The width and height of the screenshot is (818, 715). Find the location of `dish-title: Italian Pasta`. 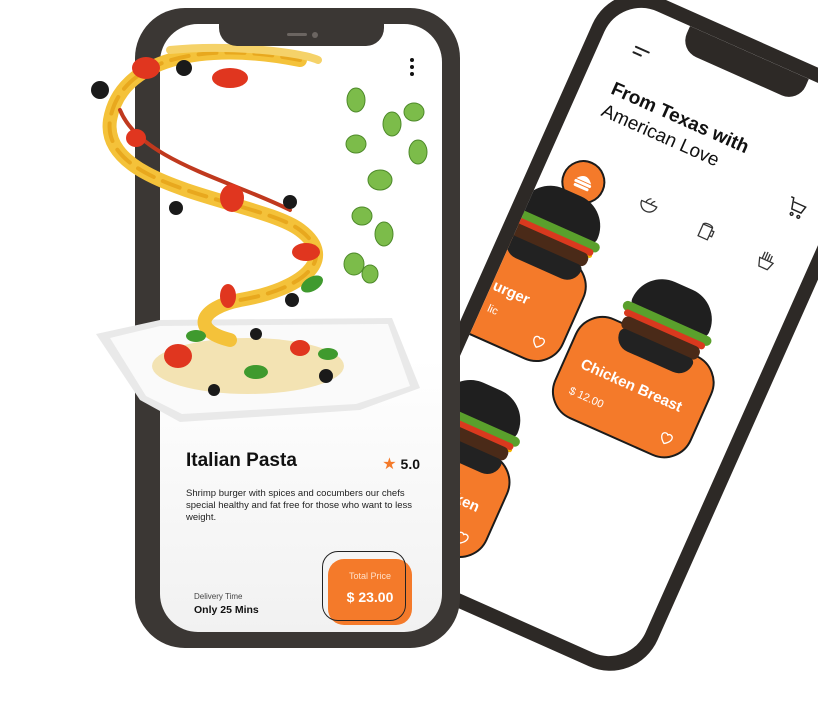

dish-title: Italian Pasta is located at coordinates (241, 460).